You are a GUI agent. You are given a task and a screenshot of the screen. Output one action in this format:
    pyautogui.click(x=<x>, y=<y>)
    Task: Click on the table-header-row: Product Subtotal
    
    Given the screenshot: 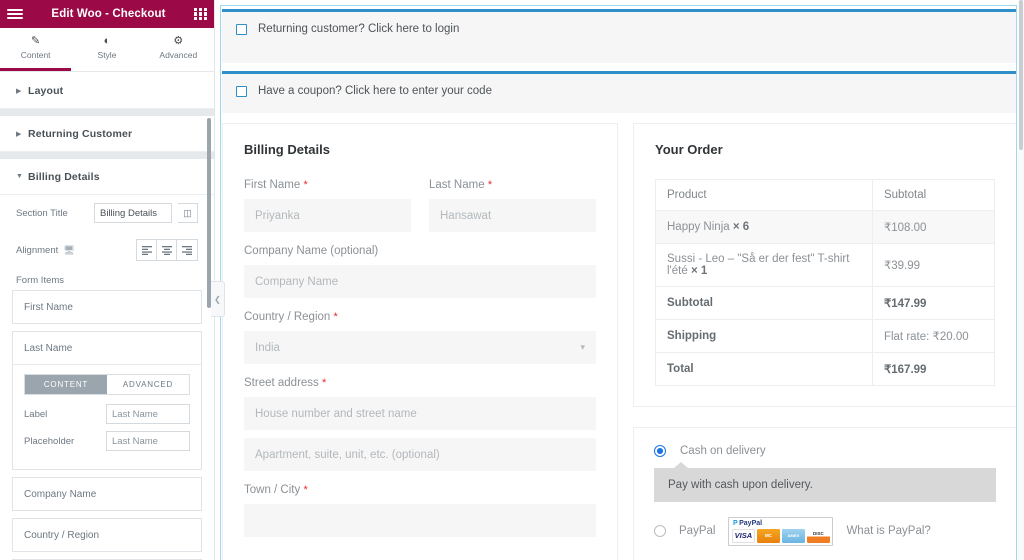 What is the action you would take?
    pyautogui.click(x=825, y=195)
    